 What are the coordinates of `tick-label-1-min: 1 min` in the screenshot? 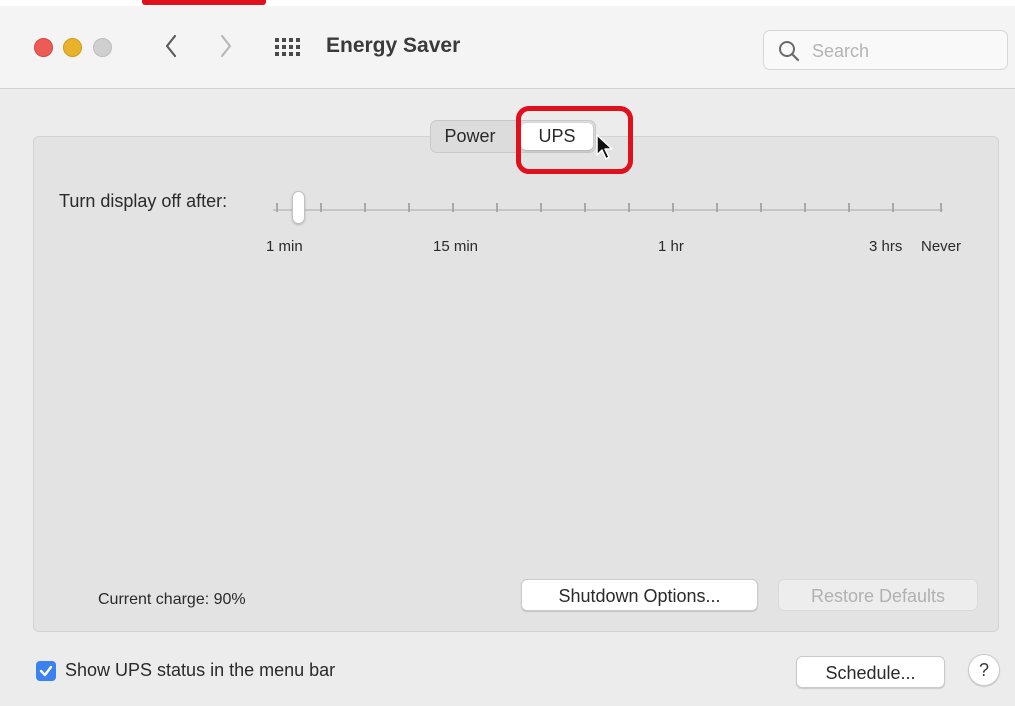 It's located at (284, 246).